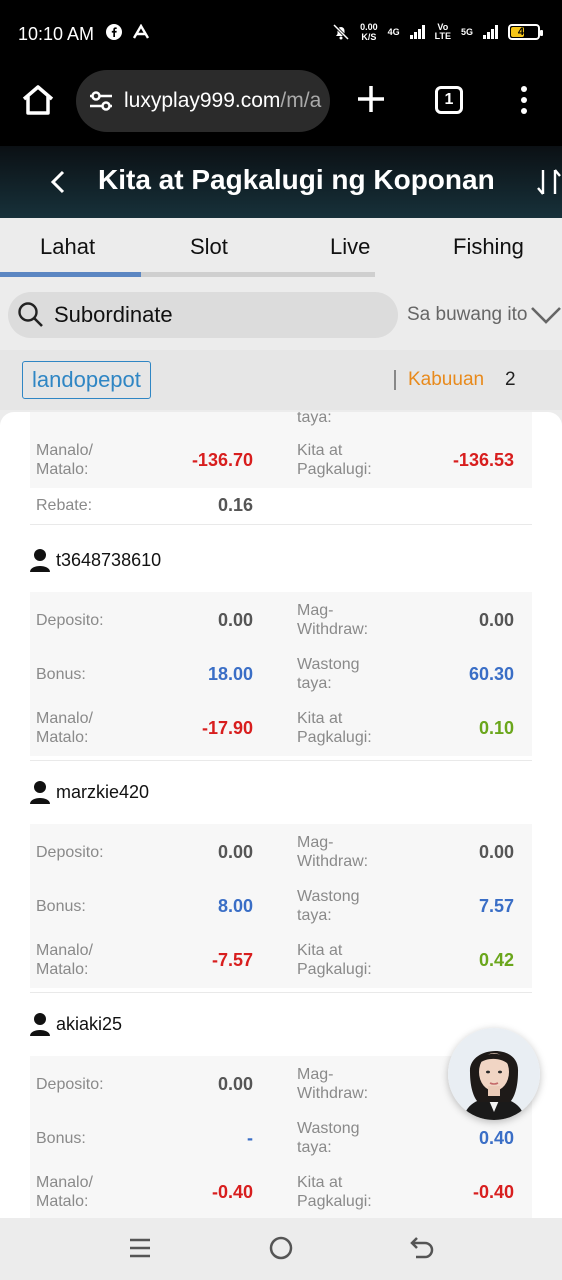  I want to click on filter-row: landopepot Kabuuan 2, so click(281, 380).